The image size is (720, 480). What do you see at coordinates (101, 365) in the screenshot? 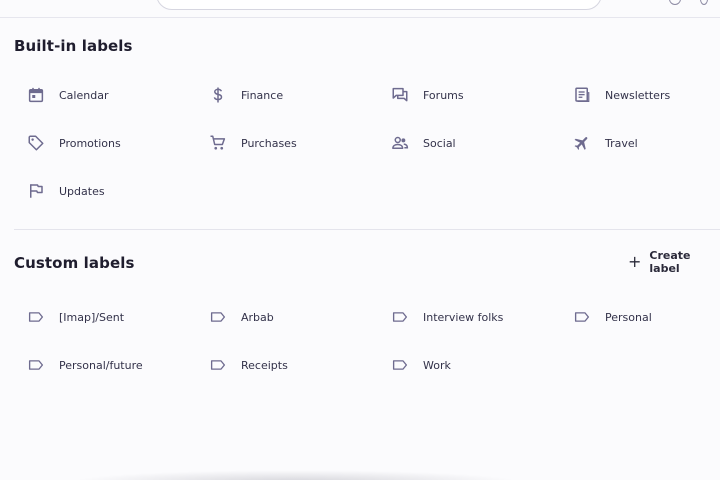
I see `custom-label-text: Personal/future` at bounding box center [101, 365].